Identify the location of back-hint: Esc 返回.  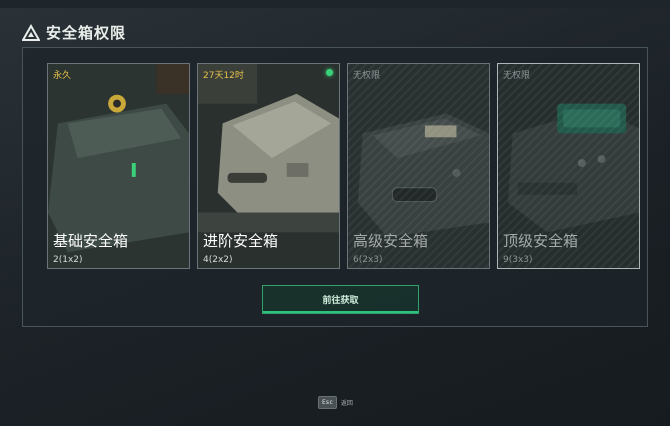
(335, 402).